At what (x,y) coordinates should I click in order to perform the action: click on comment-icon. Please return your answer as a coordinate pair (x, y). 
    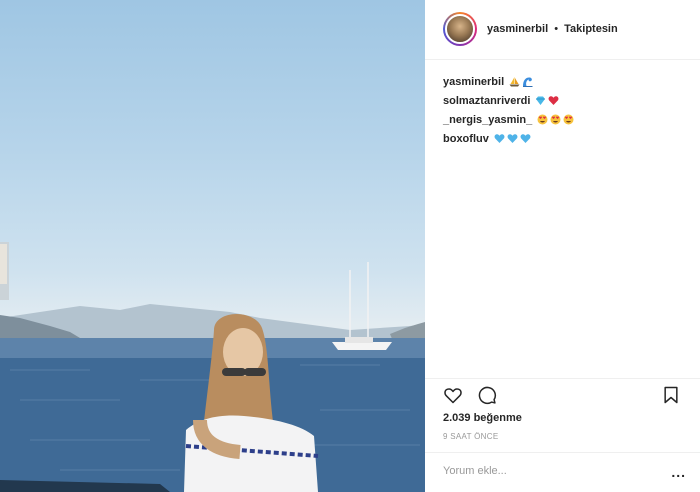
    Looking at the image, I should click on (487, 395).